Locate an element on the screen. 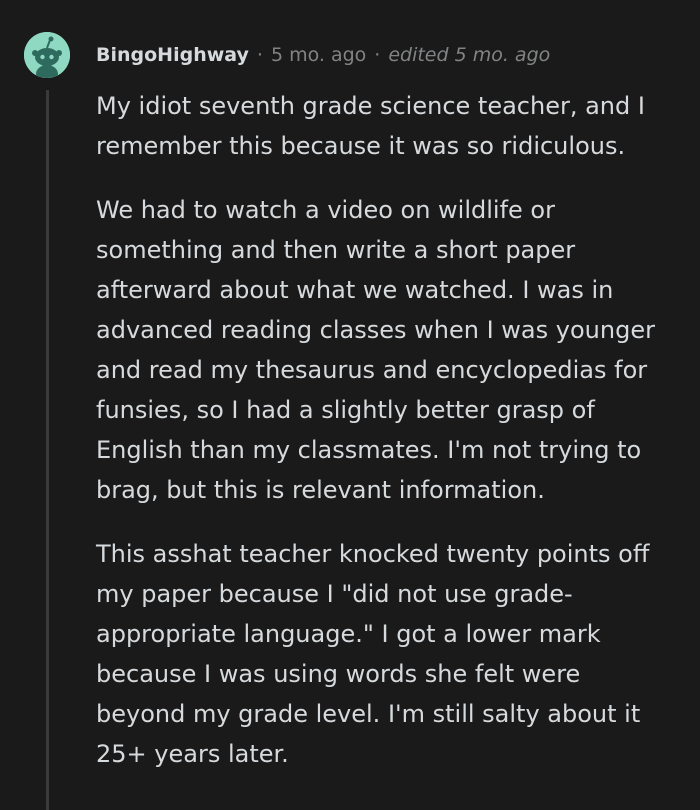 The image size is (700, 810). avatar is located at coordinates (47, 55).